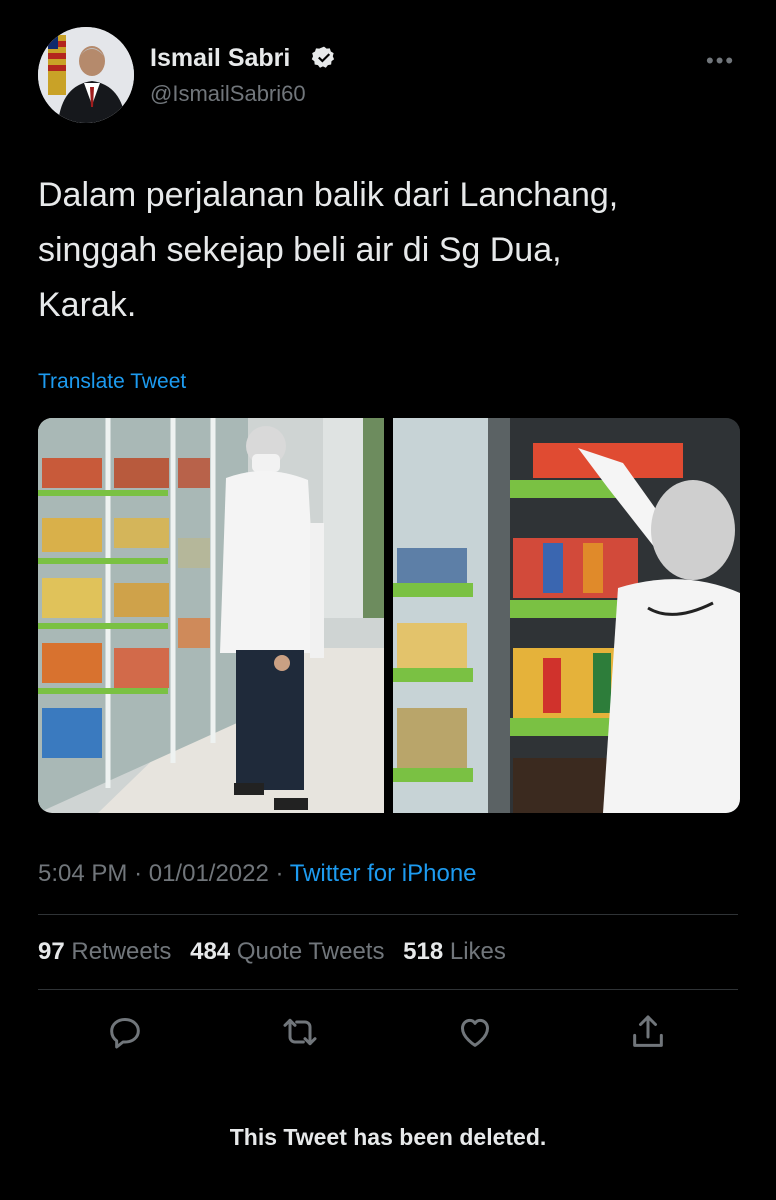 This screenshot has height=1200, width=776. I want to click on share-icon, so click(648, 1032).